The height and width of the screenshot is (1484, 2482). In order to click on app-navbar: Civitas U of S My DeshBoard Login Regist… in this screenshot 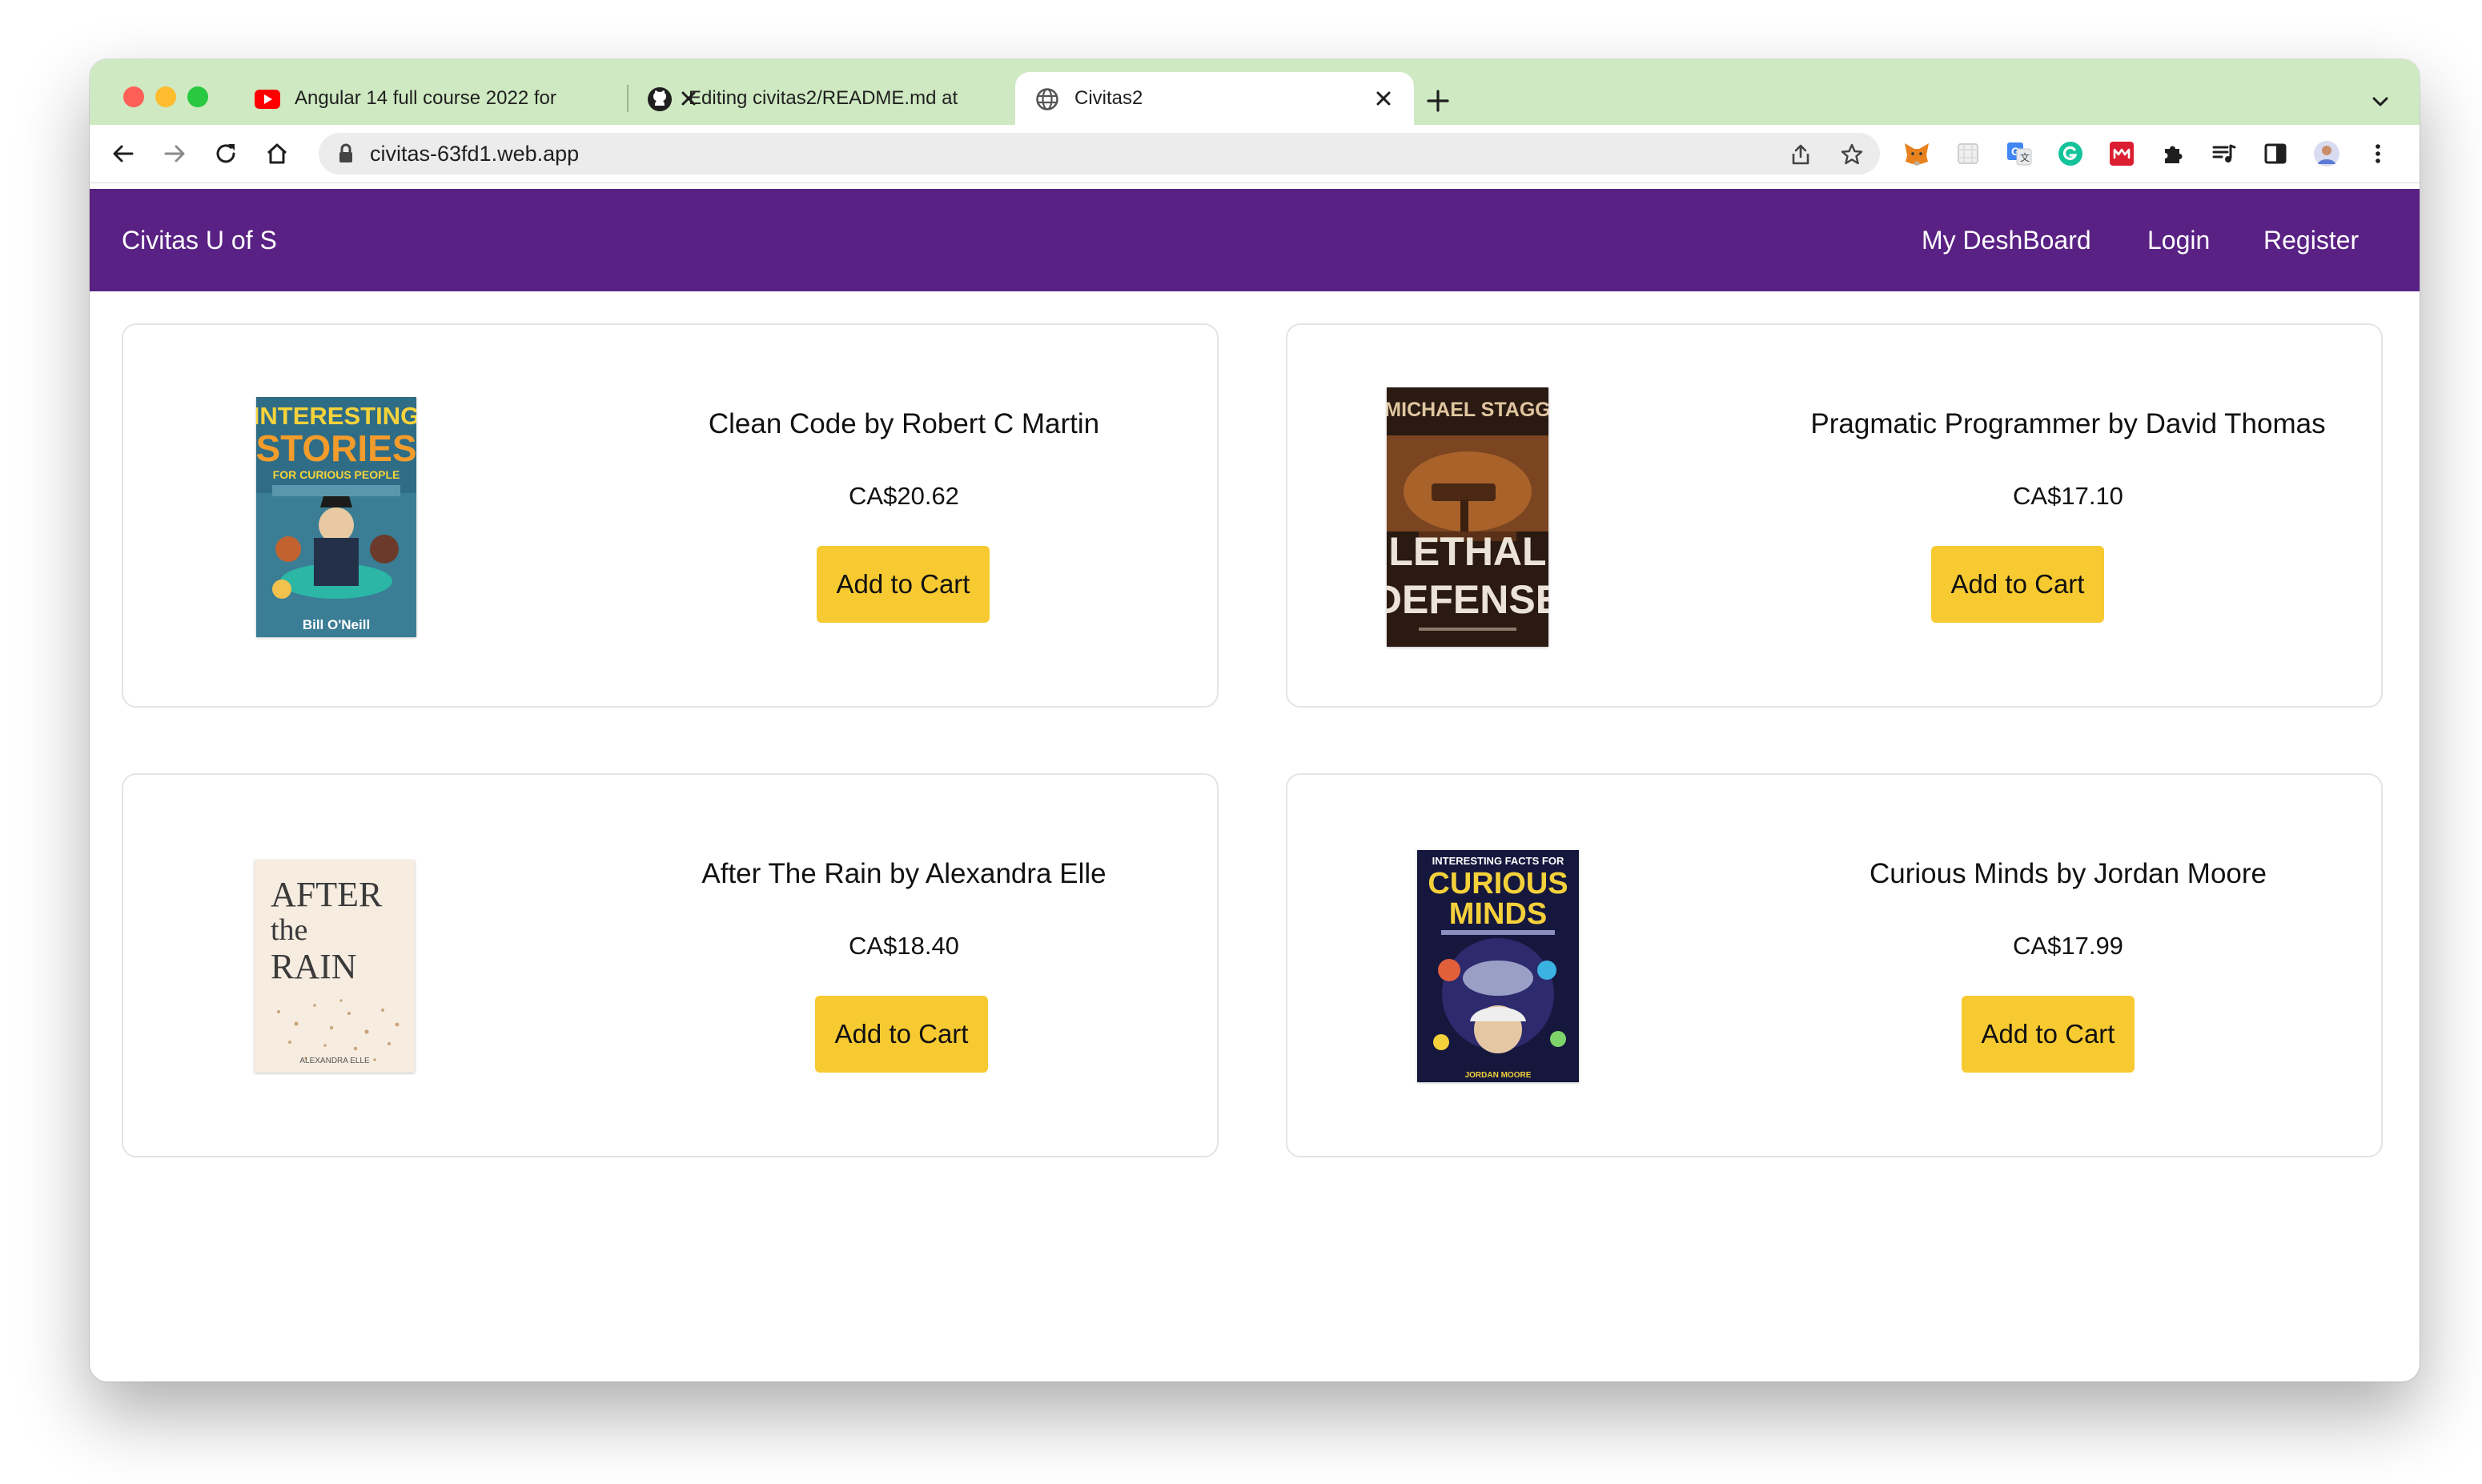, I will do `click(1255, 240)`.